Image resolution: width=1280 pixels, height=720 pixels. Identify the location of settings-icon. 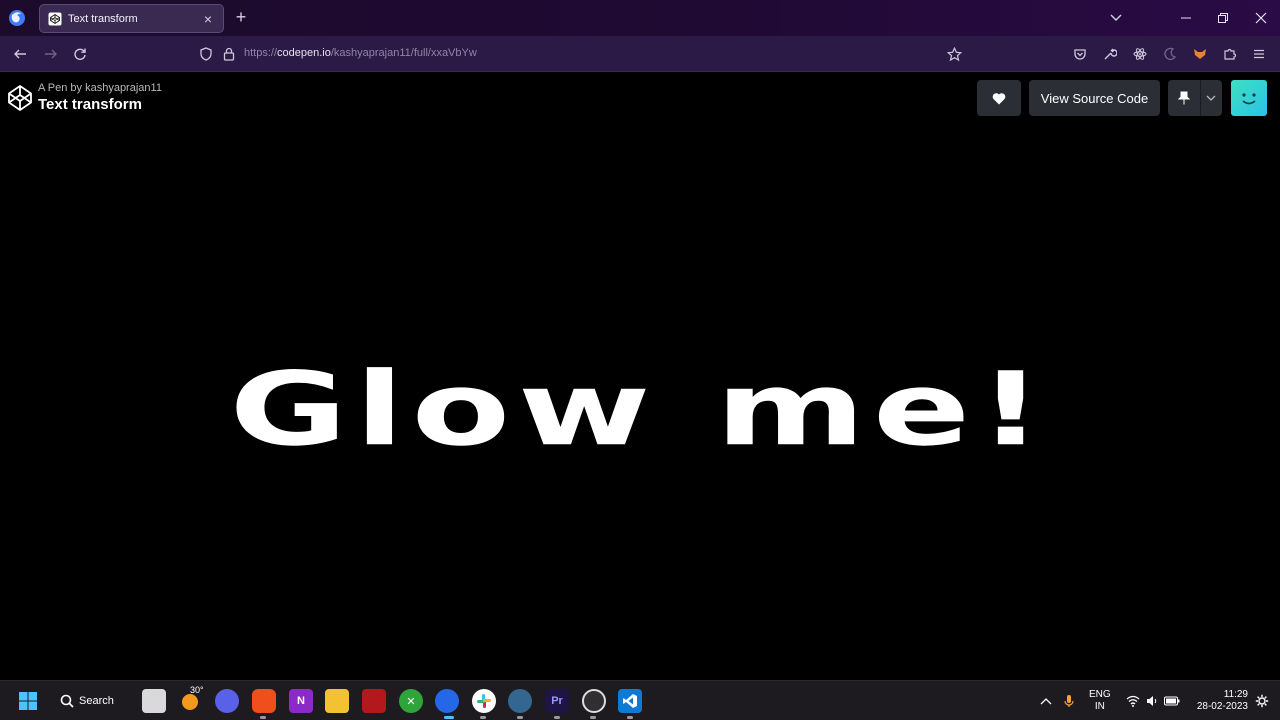
(1262, 701).